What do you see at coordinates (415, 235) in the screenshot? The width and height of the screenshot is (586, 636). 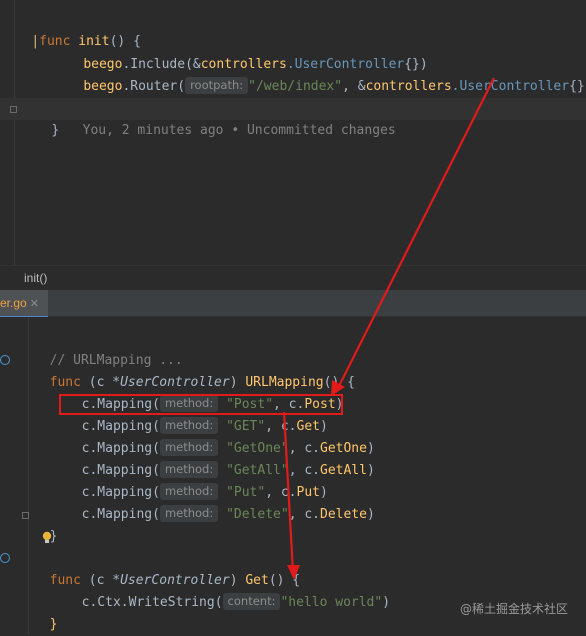 I see `arrow-router-to-get` at bounding box center [415, 235].